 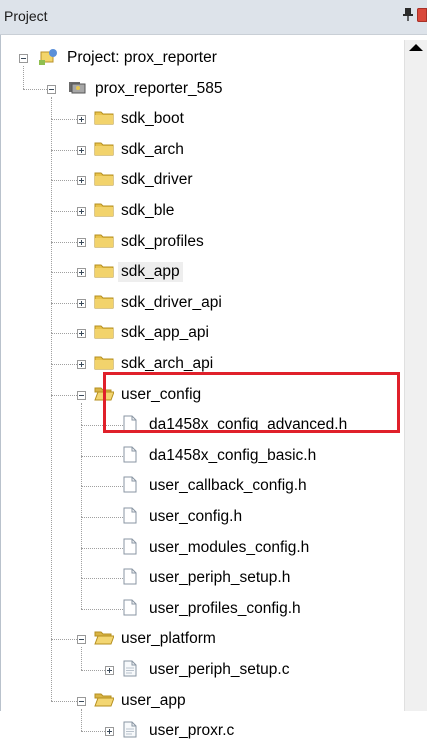 What do you see at coordinates (416, 47) in the screenshot?
I see `scroll-up-arrow-icon` at bounding box center [416, 47].